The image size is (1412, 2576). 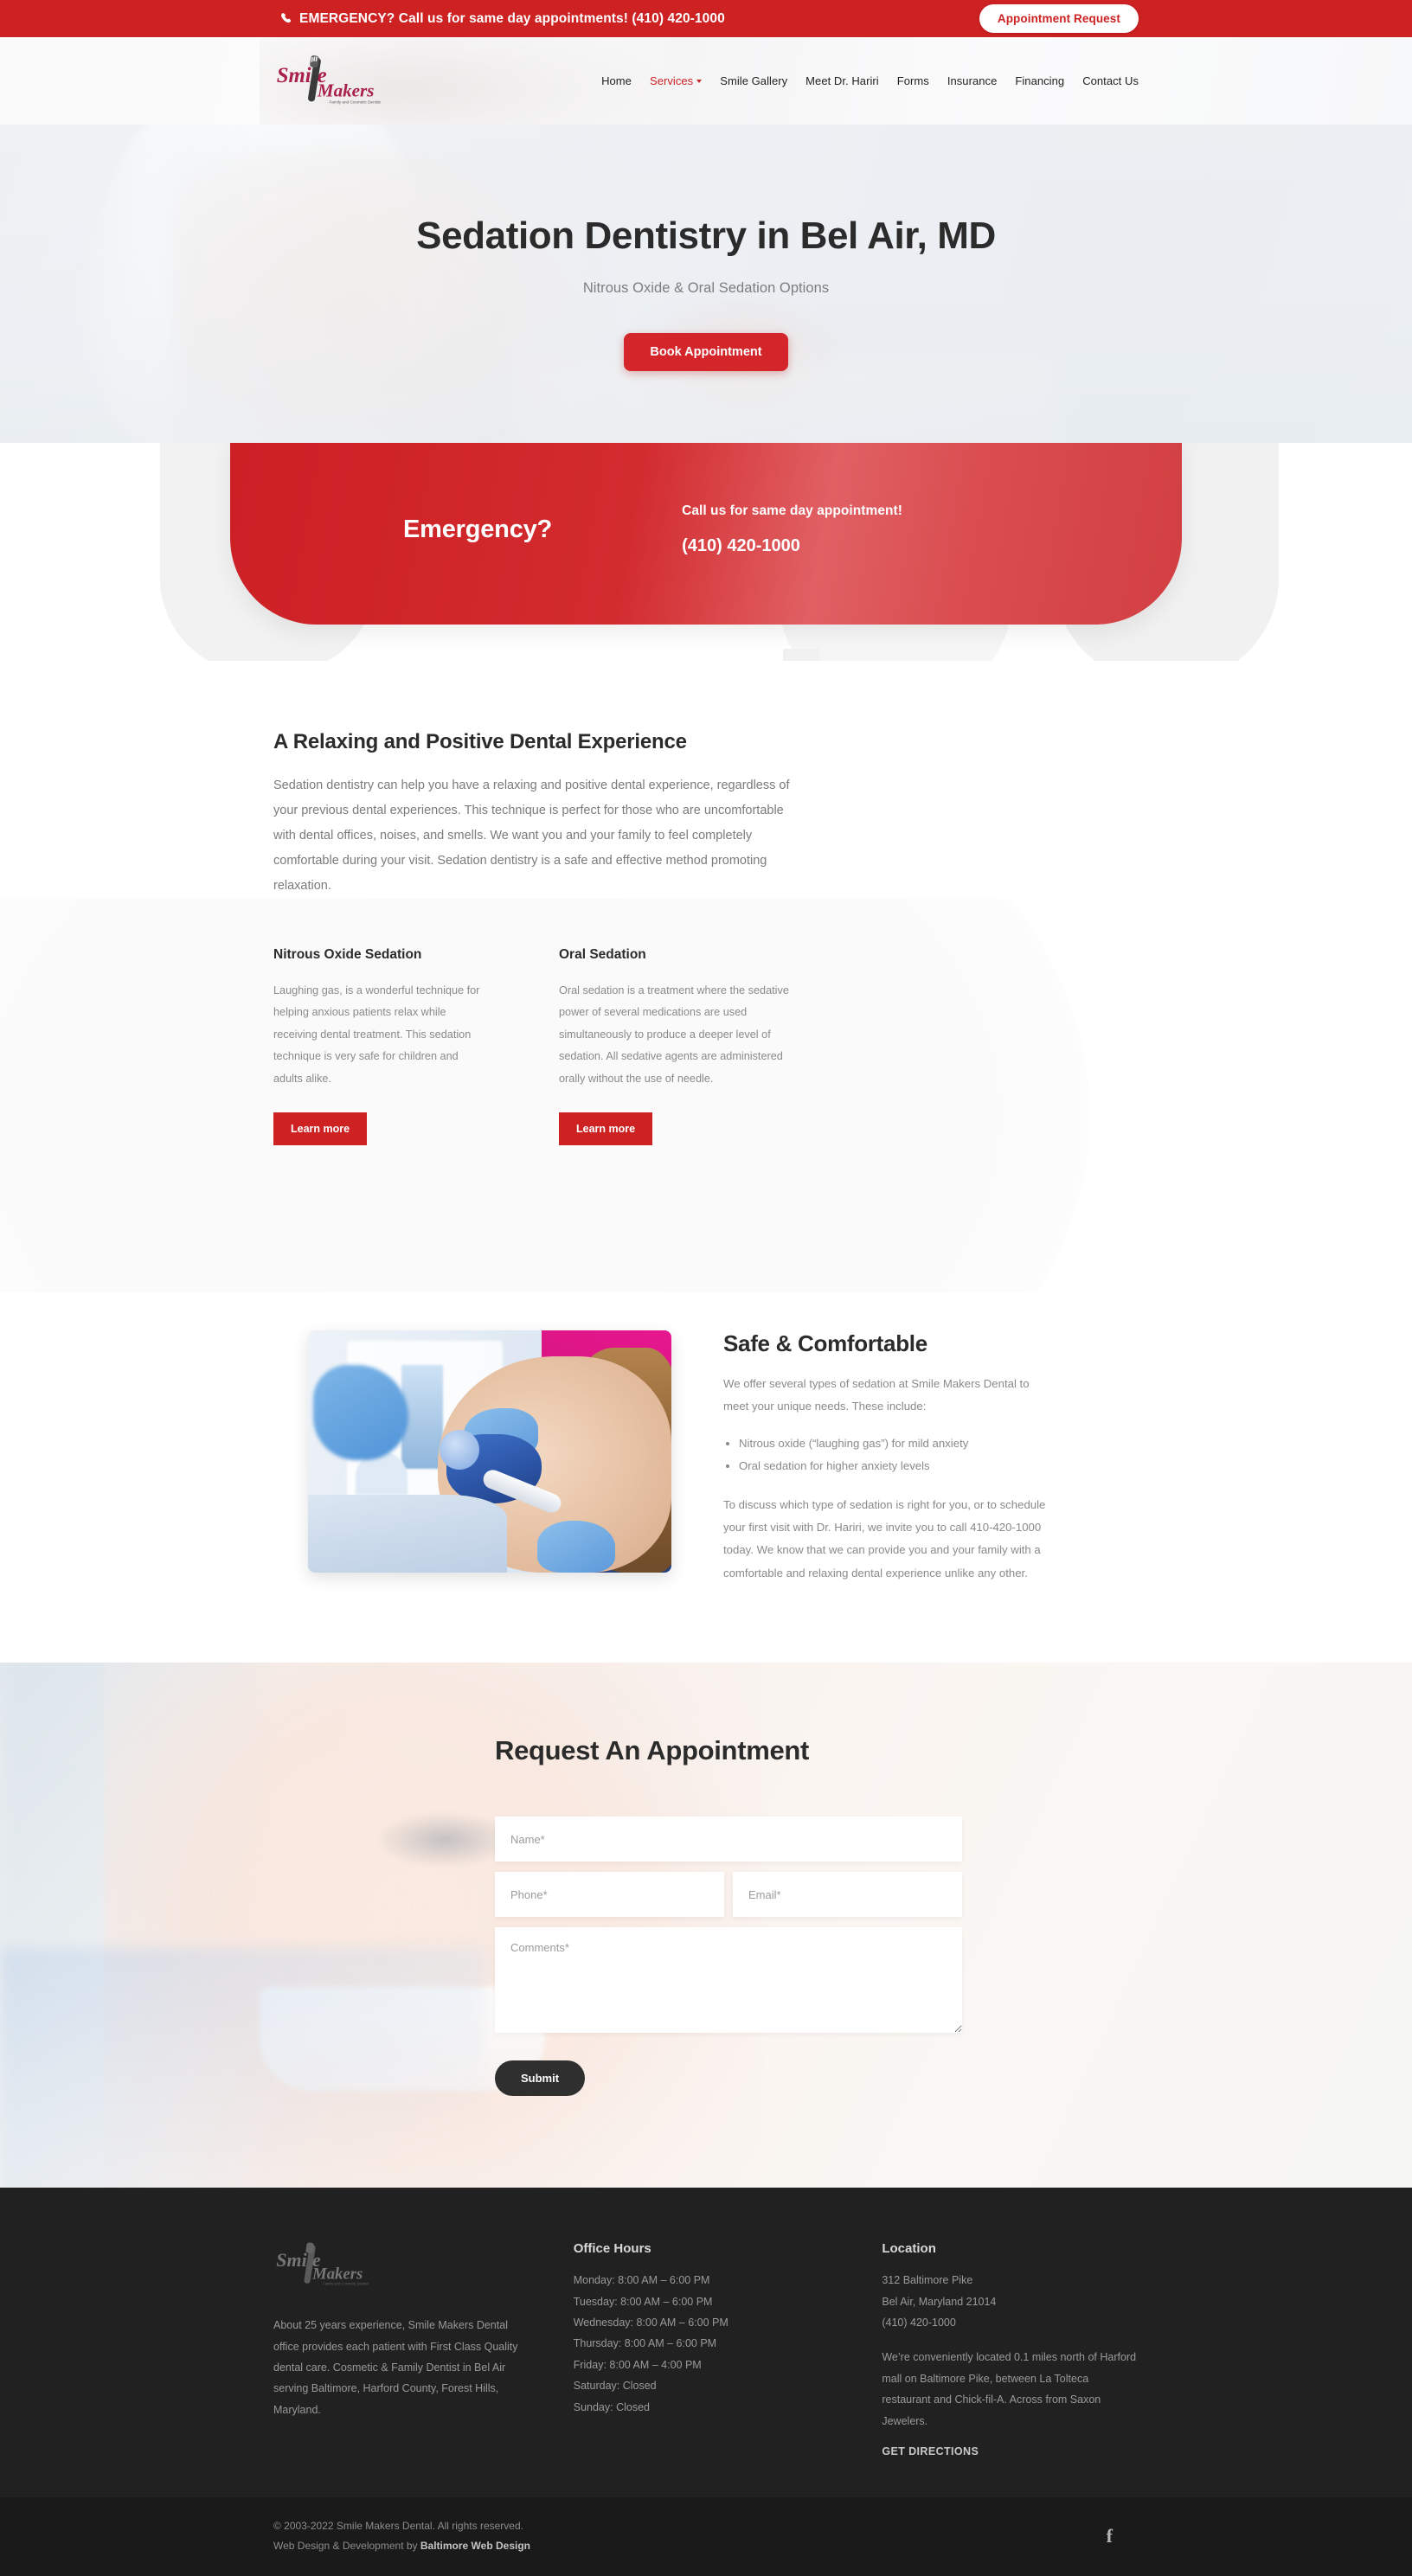 I want to click on nav-item-services: Services, so click(x=676, y=80).